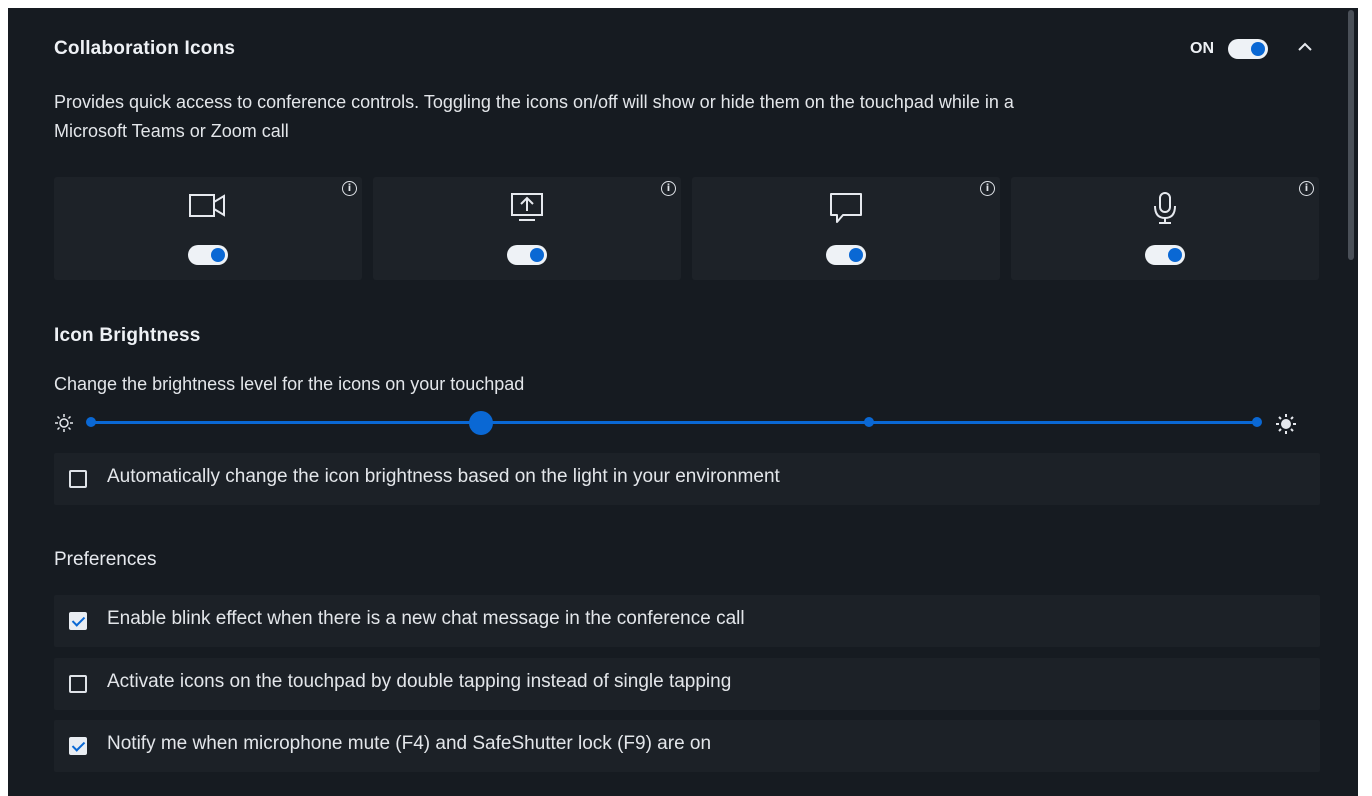  Describe the element at coordinates (527, 255) in the screenshot. I see `share-screen-toggle` at that location.